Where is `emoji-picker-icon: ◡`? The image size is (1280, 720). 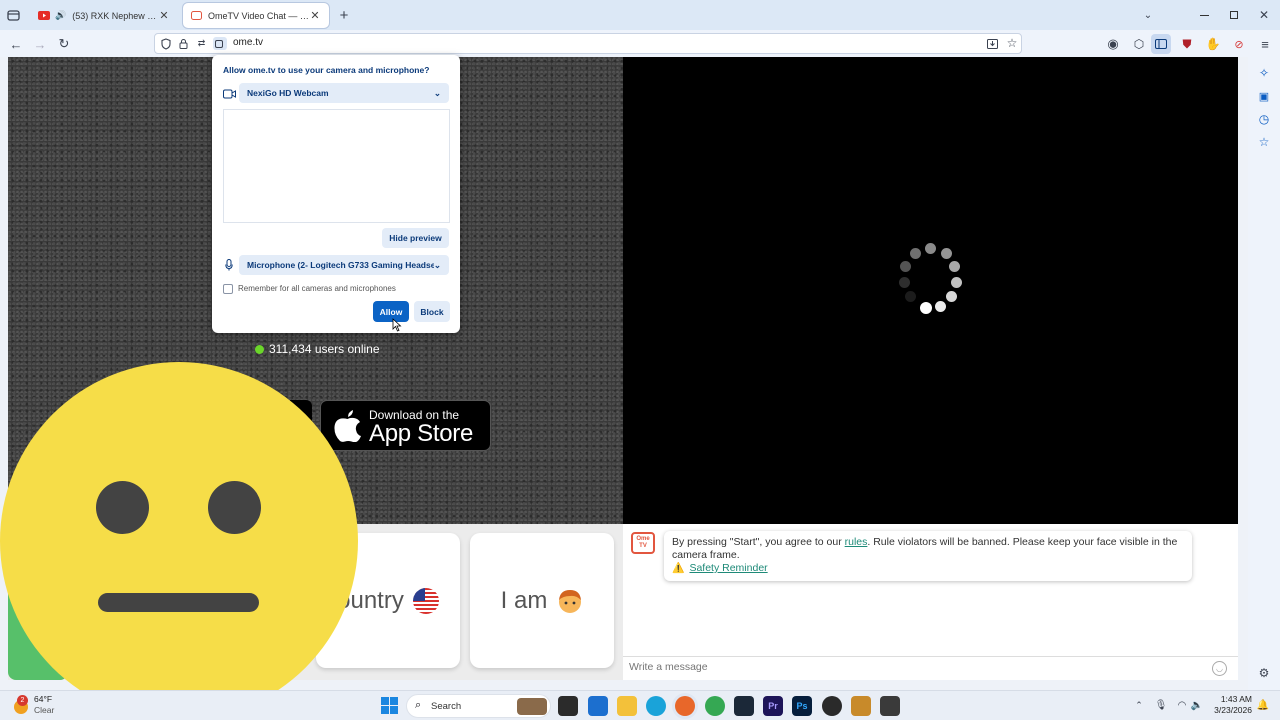
emoji-picker-icon: ◡ is located at coordinates (1219, 668).